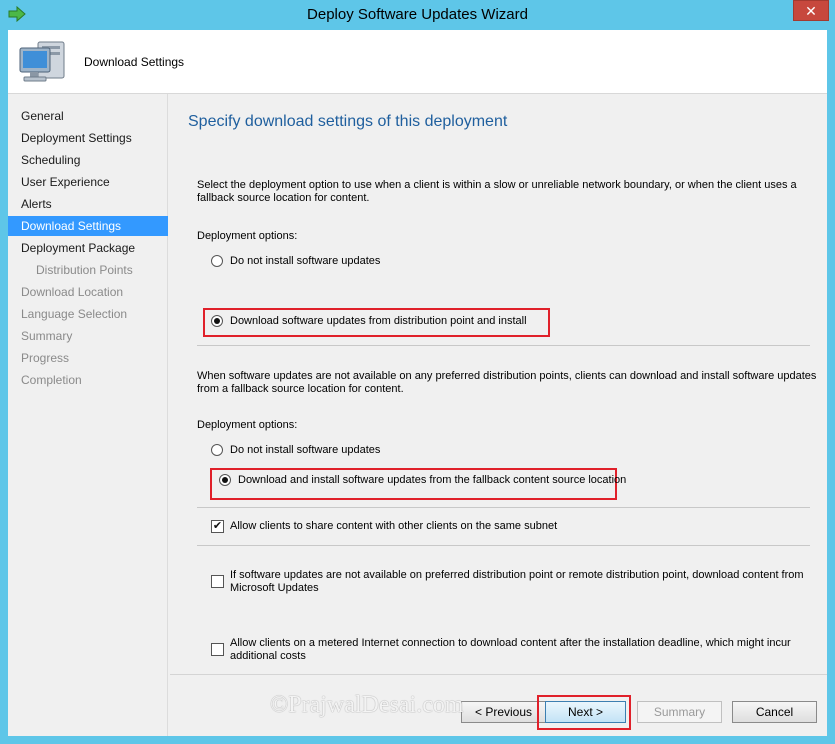 The height and width of the screenshot is (744, 835). Describe the element at coordinates (585, 712) in the screenshot. I see `next-button: Next >` at that location.